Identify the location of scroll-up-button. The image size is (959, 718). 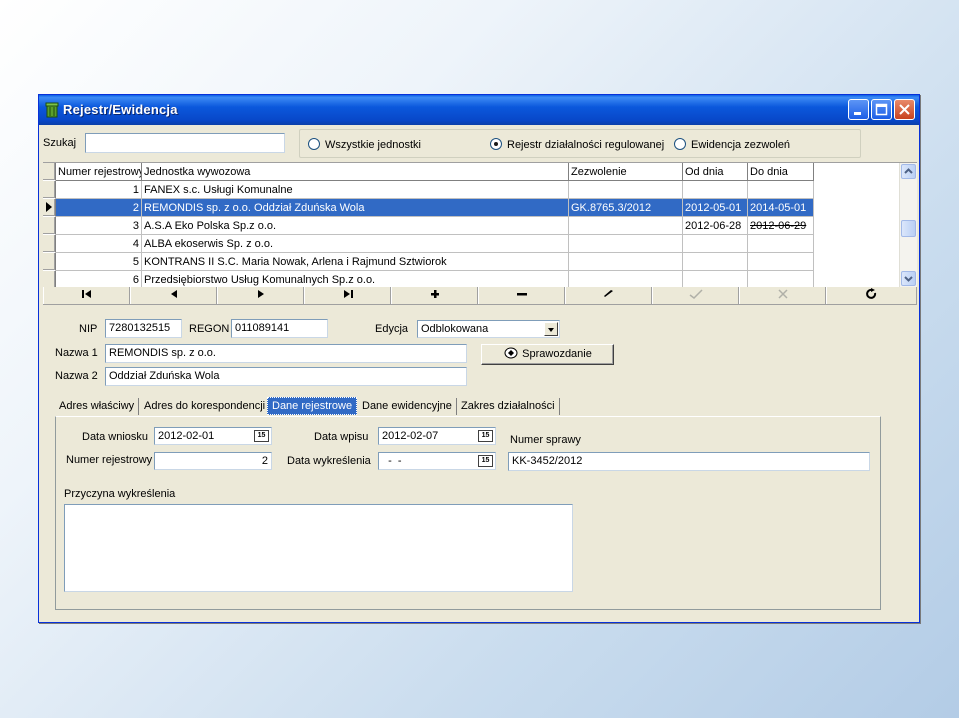
(908, 171).